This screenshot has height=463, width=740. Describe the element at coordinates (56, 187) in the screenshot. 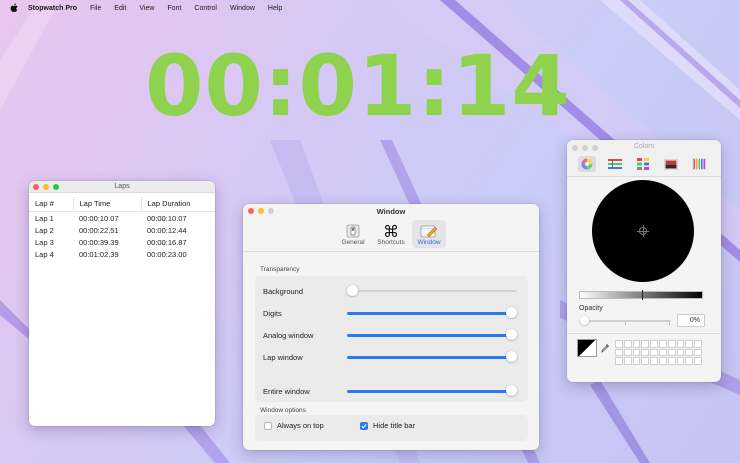

I see `zoom-button` at that location.